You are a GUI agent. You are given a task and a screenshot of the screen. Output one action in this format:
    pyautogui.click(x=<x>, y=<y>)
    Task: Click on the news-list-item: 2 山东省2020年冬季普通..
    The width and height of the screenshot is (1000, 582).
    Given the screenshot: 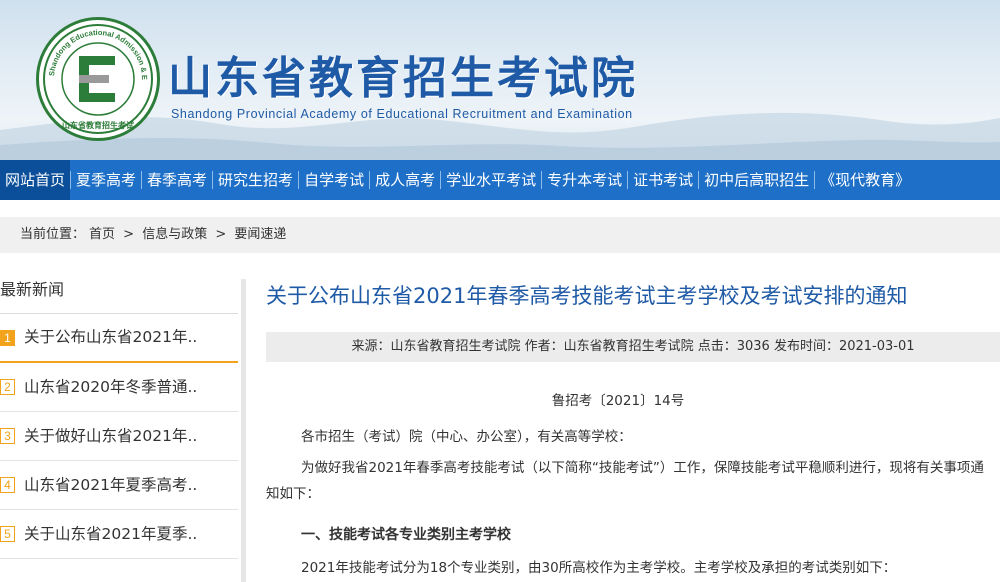 What is the action you would take?
    pyautogui.click(x=119, y=387)
    